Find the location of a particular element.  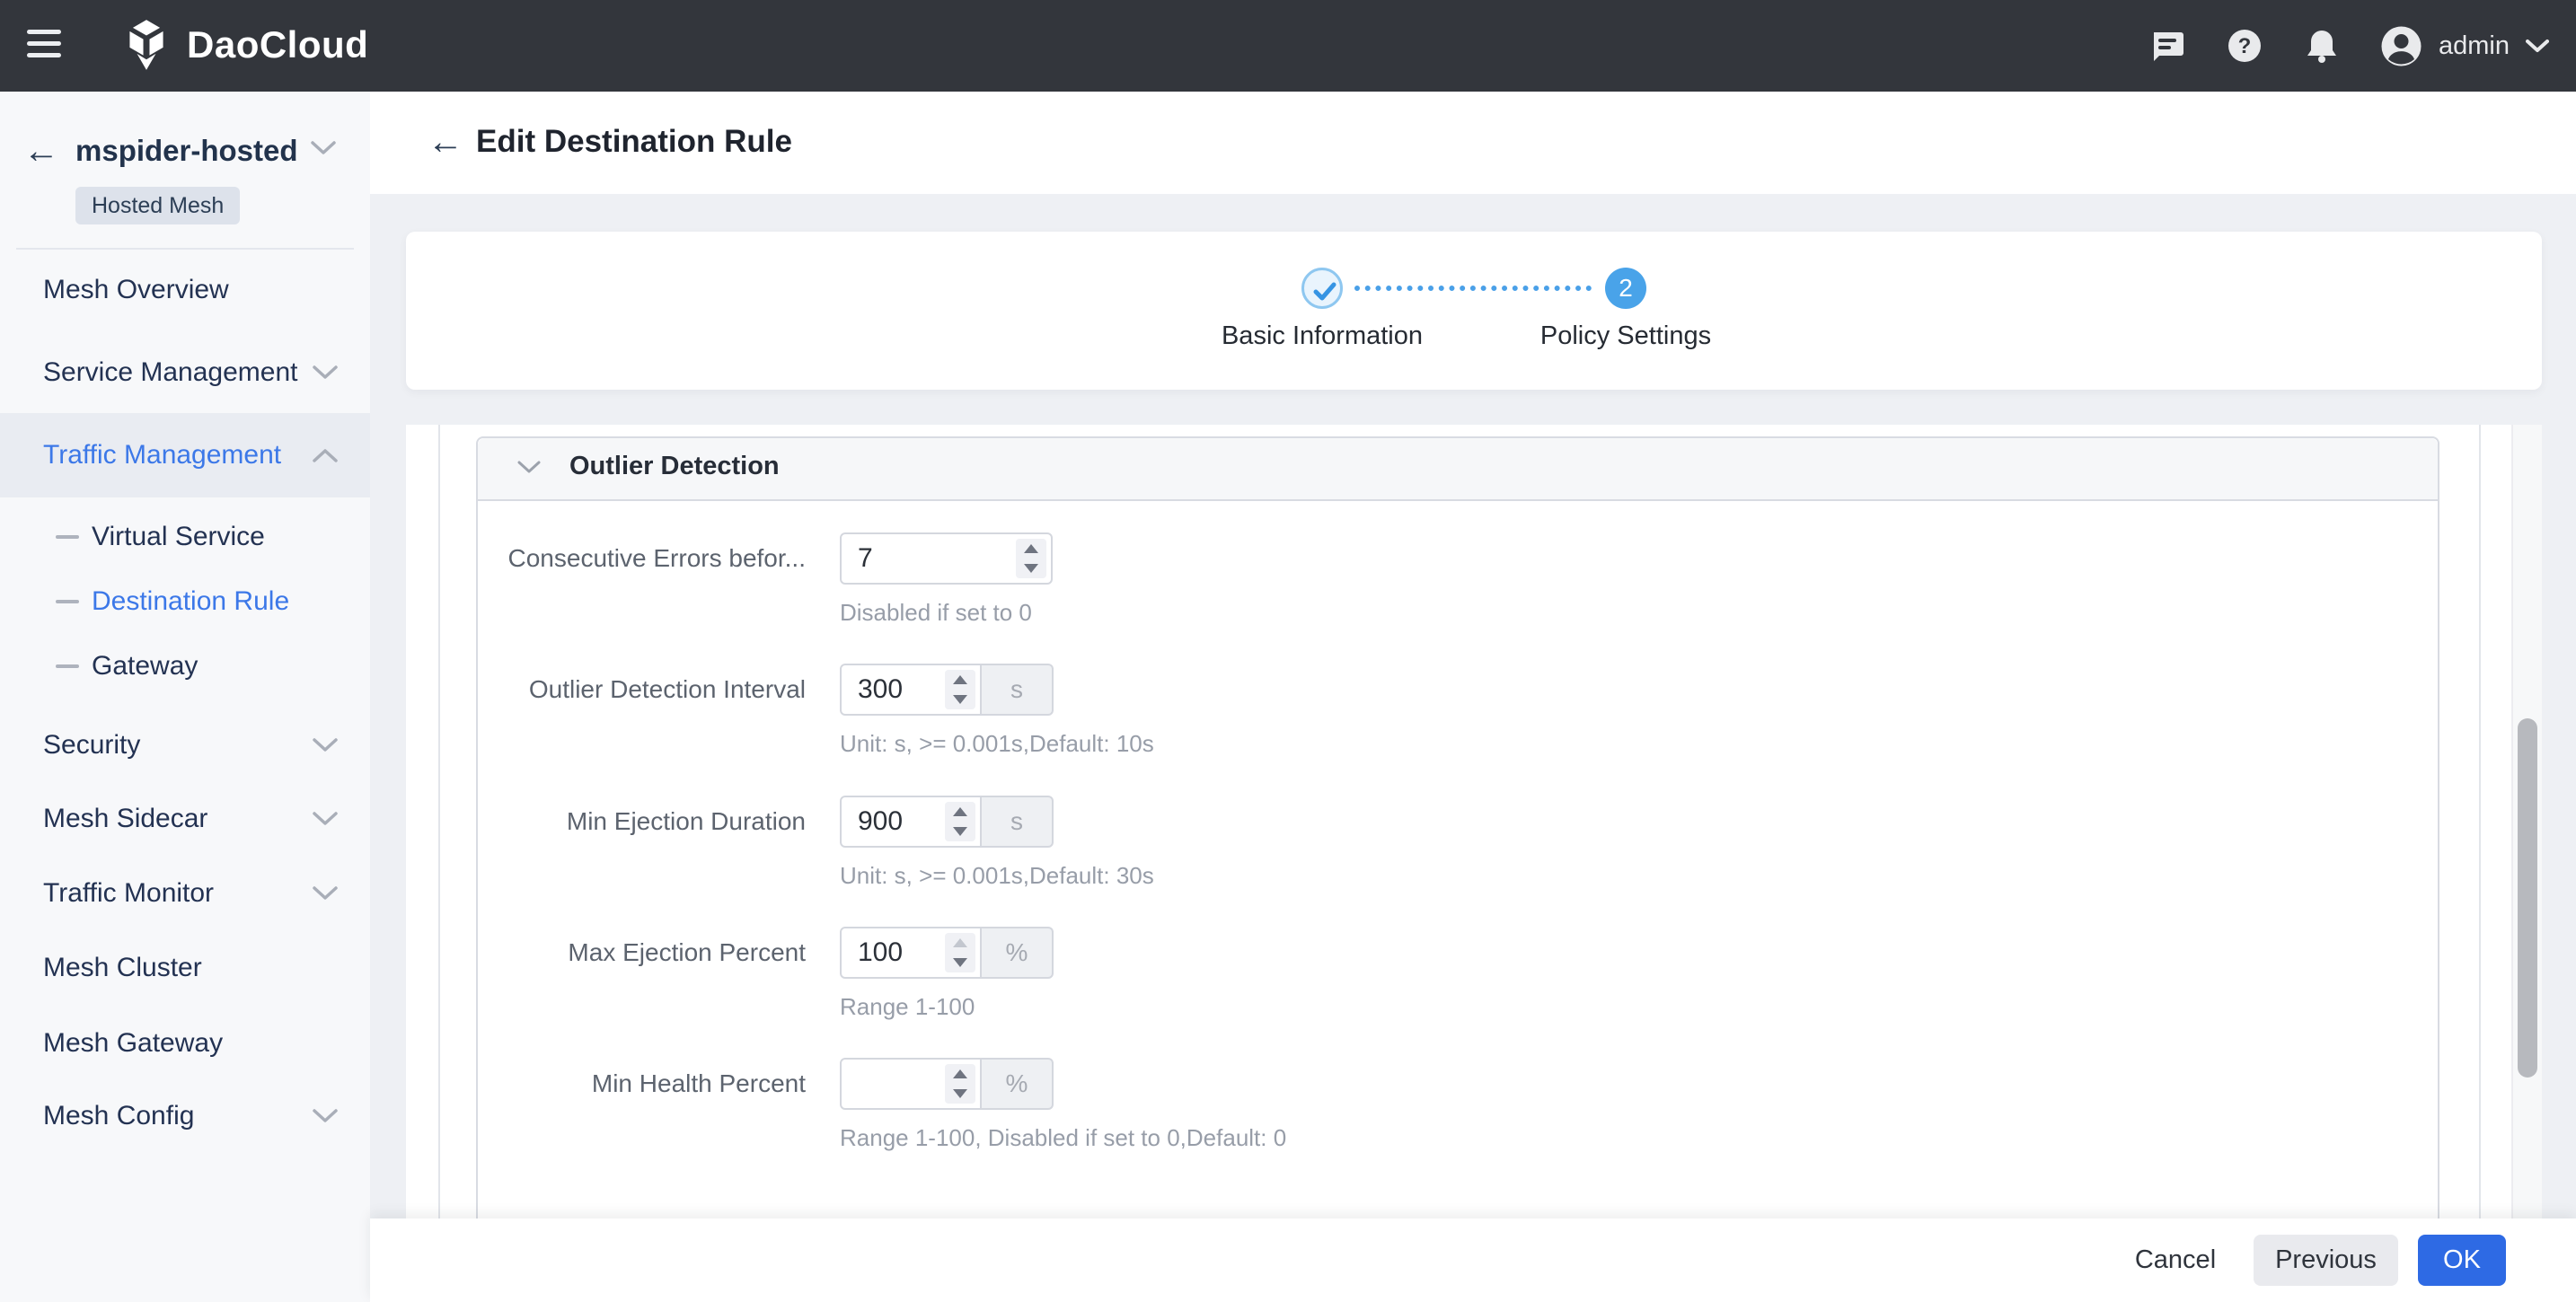

step-policy-settings: 2 is located at coordinates (1625, 288).